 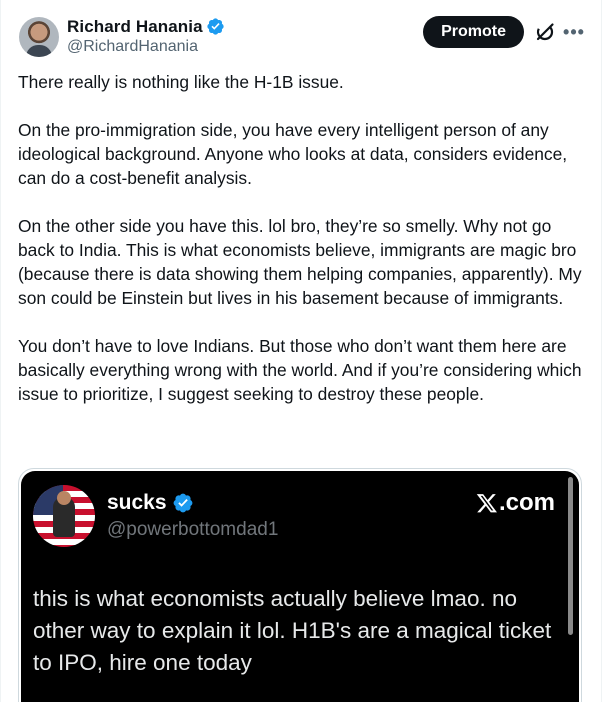 What do you see at coordinates (526, 502) in the screenshot?
I see `embed-source-label: .com` at bounding box center [526, 502].